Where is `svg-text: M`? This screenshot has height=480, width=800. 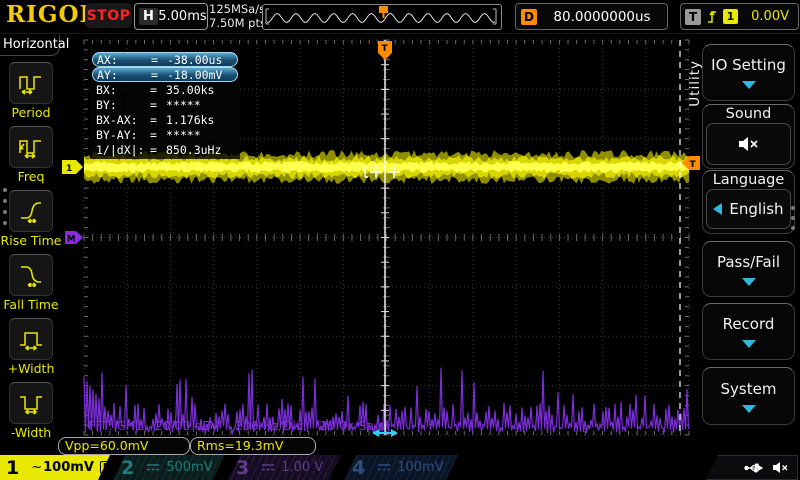
svg-text: M is located at coordinates (71, 240).